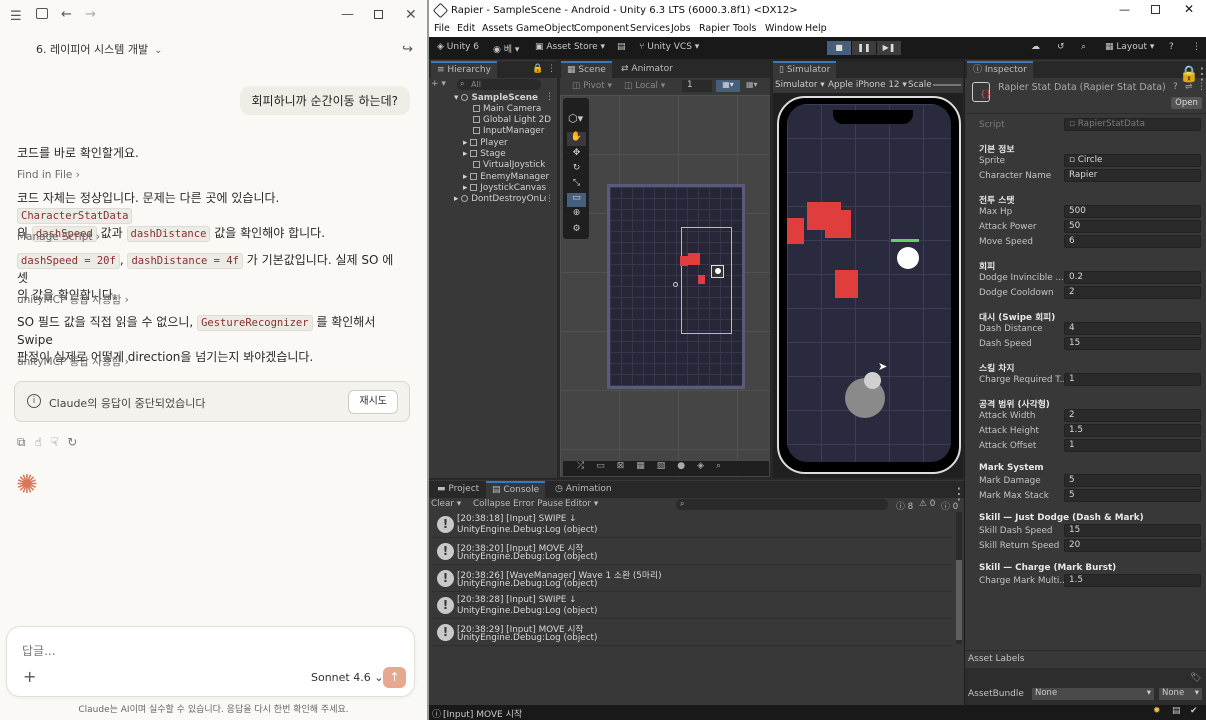  I want to click on attack-height-field: 1.5, so click(1132, 430).